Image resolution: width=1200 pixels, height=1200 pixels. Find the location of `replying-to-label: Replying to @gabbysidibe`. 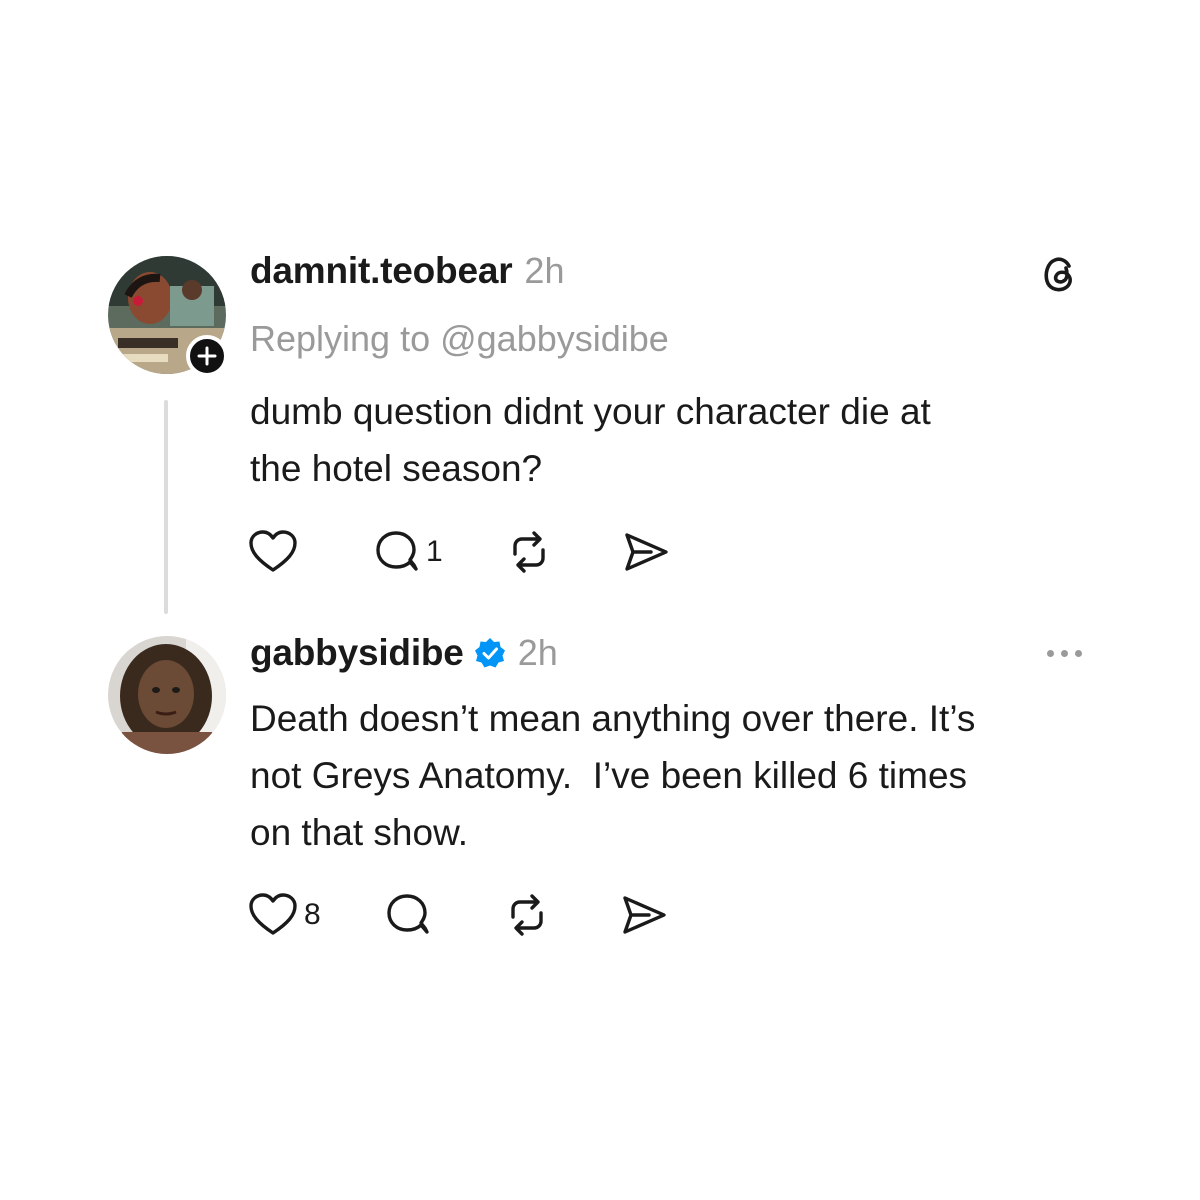

replying-to-label: Replying to @gabbysidibe is located at coordinates (459, 339).